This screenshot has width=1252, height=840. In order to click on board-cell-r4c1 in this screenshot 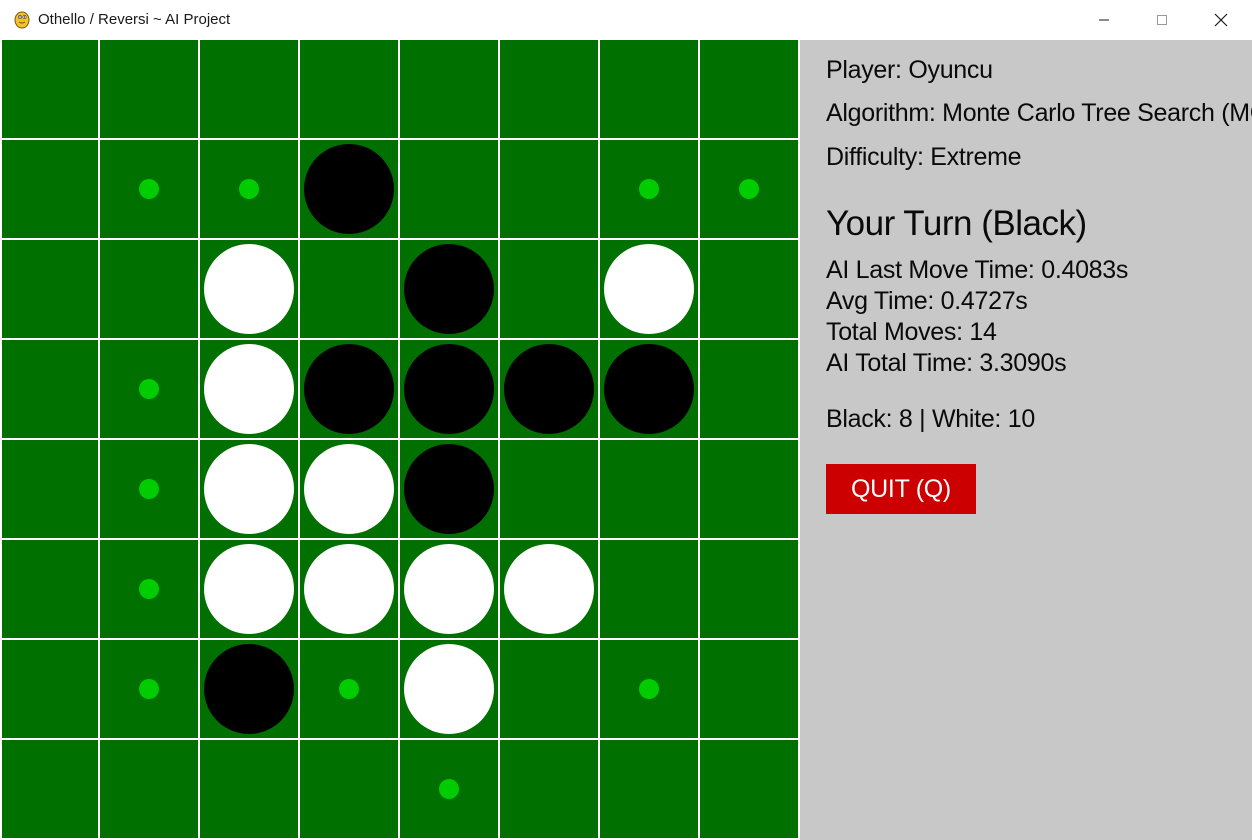, I will do `click(150, 490)`.